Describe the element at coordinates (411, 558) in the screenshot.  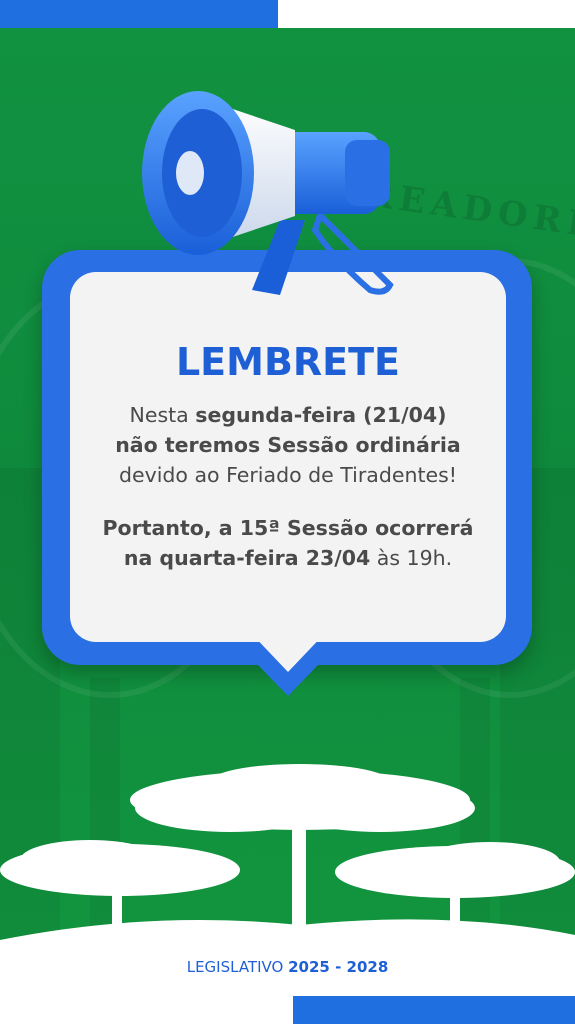
I see `message-text: às 19h.` at that location.